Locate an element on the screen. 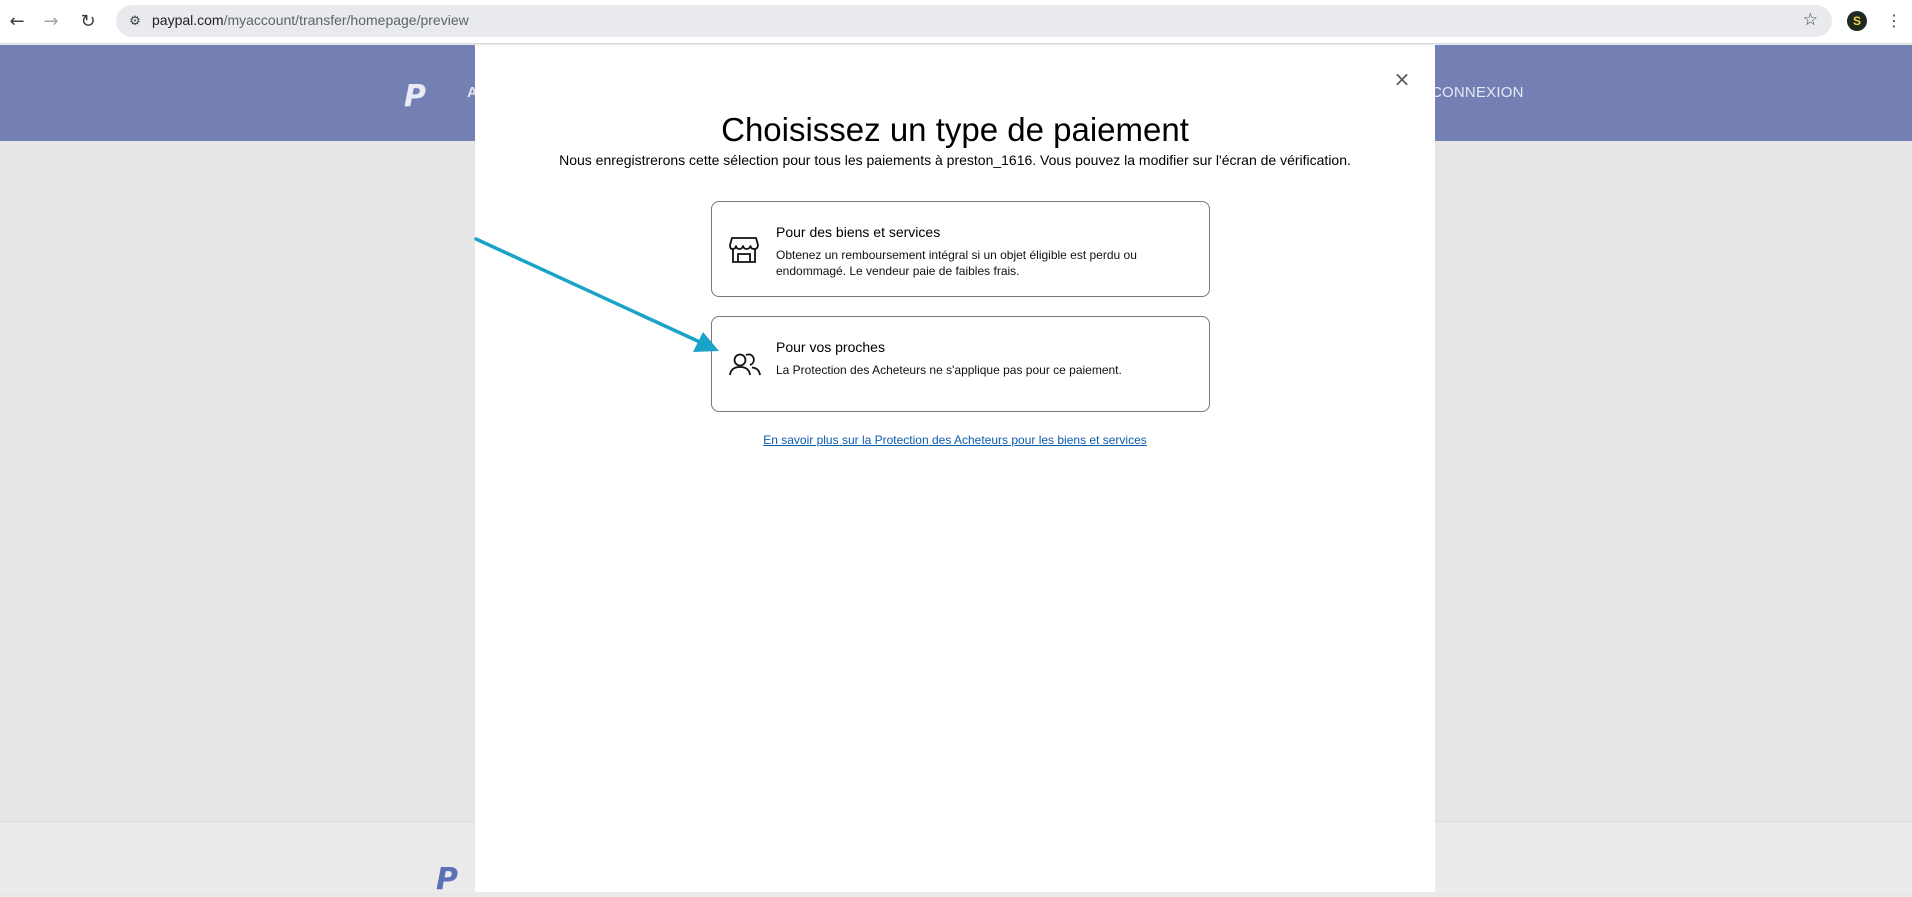  people-icon is located at coordinates (745, 365).